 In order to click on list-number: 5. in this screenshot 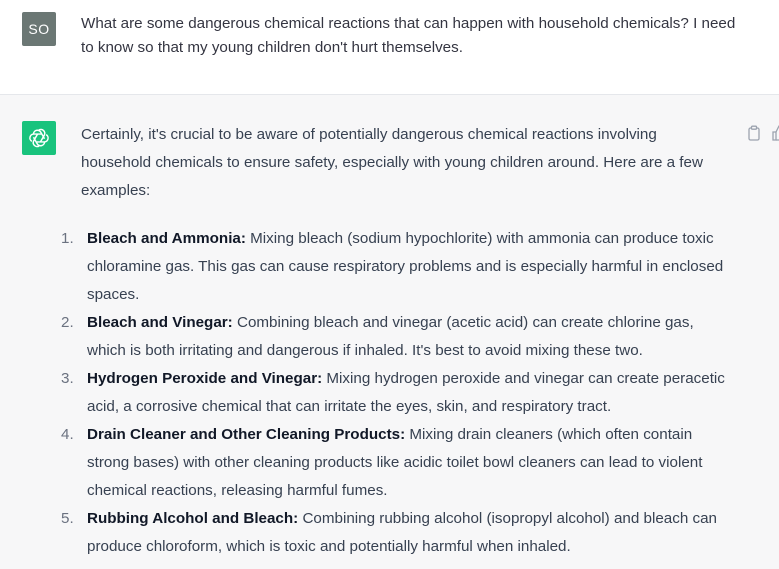, I will do `click(67, 518)`.